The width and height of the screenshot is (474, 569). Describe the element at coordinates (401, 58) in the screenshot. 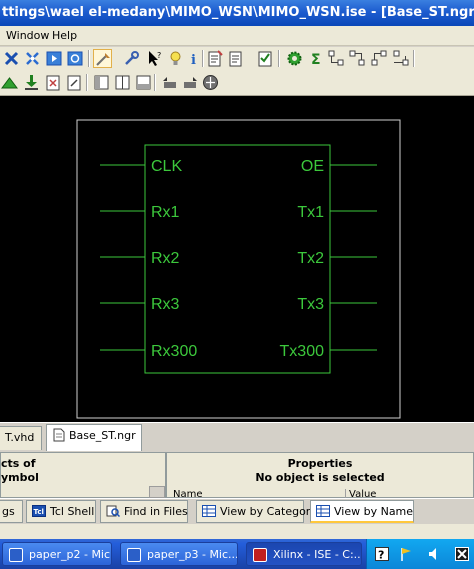

I see `hierarchy-pop-icon` at that location.